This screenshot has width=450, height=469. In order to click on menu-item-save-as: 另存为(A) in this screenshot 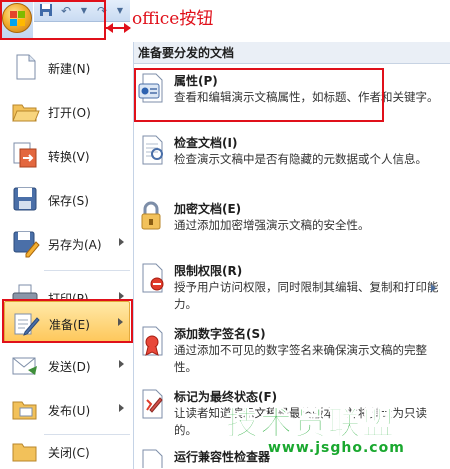, I will do `click(67, 244)`.